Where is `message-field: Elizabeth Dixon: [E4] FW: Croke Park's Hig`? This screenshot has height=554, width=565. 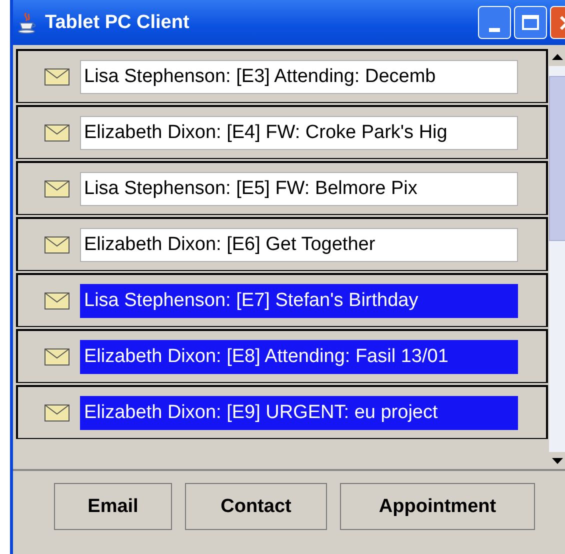 message-field: Elizabeth Dixon: [E4] FW: Croke Park's Hig is located at coordinates (299, 133).